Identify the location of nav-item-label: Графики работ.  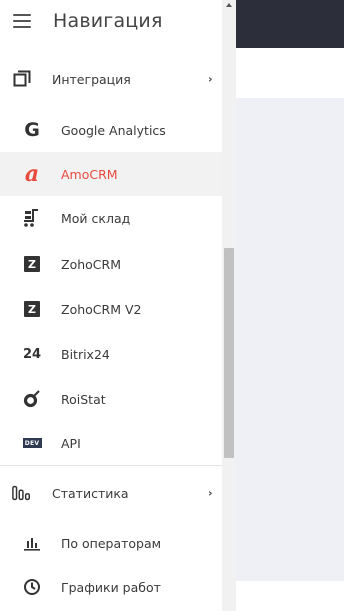
(111, 587).